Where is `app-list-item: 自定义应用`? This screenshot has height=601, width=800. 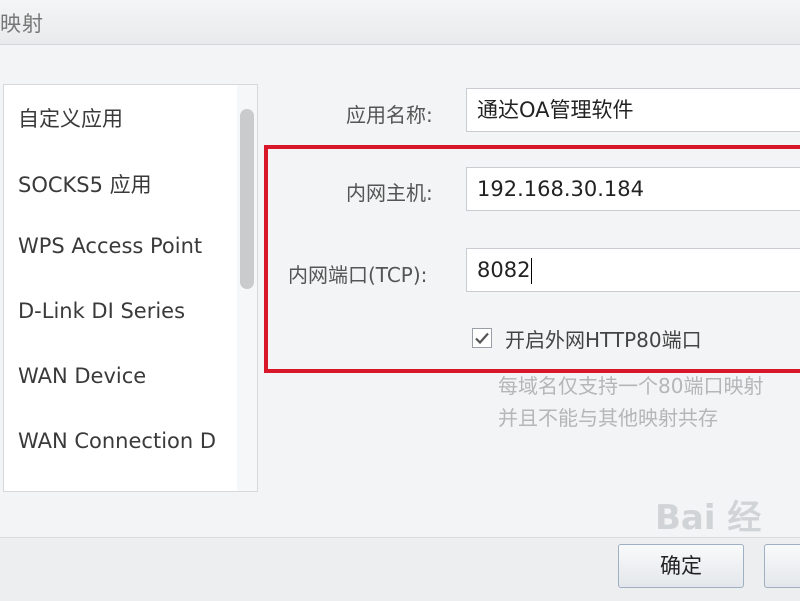
app-list-item: 自定义应用 is located at coordinates (70, 118).